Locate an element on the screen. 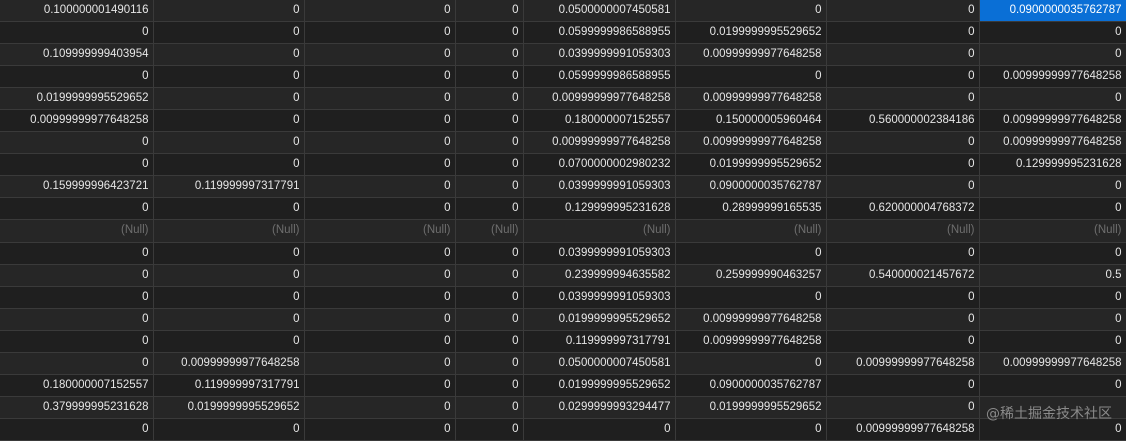  table-cell: 0.119999997317791 is located at coordinates (599, 341).